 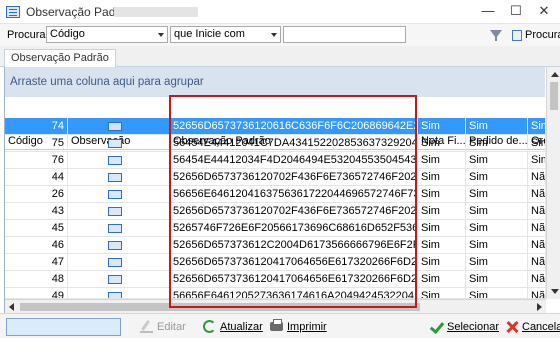 I want to click on cancel-button: Cancela, so click(x=532, y=327).